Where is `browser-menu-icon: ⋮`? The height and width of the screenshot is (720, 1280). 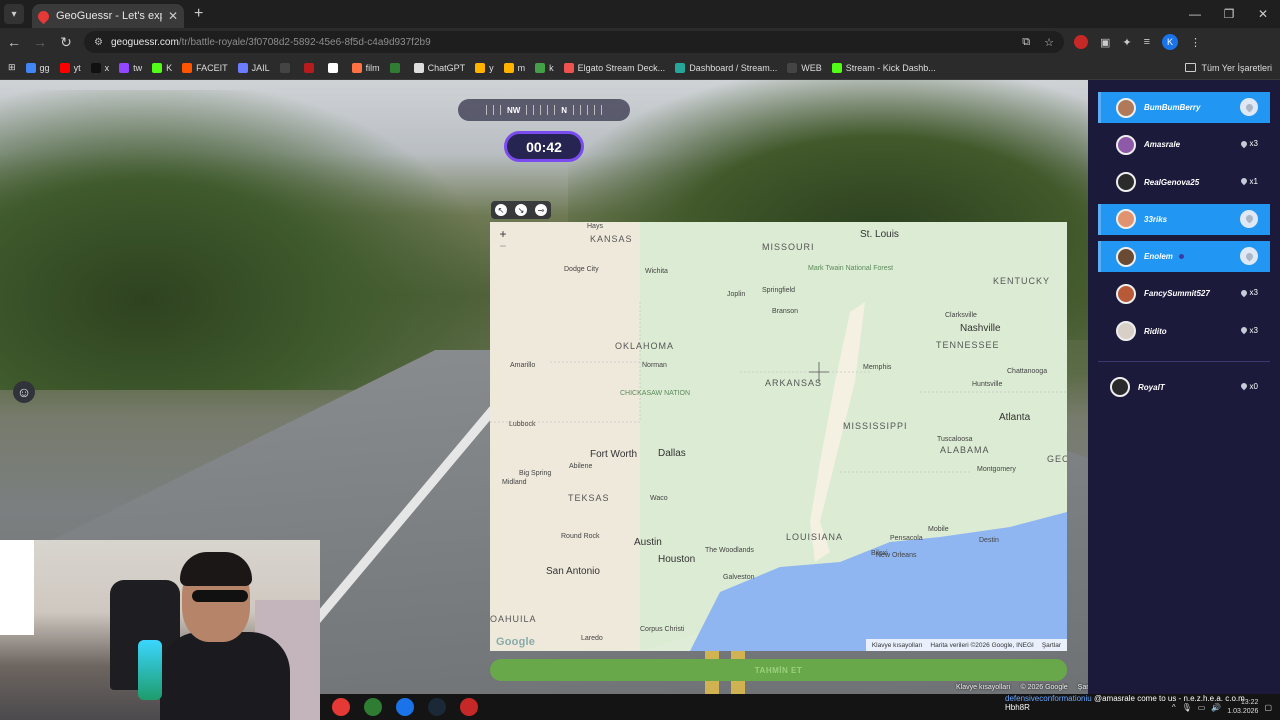 browser-menu-icon: ⋮ is located at coordinates (1195, 42).